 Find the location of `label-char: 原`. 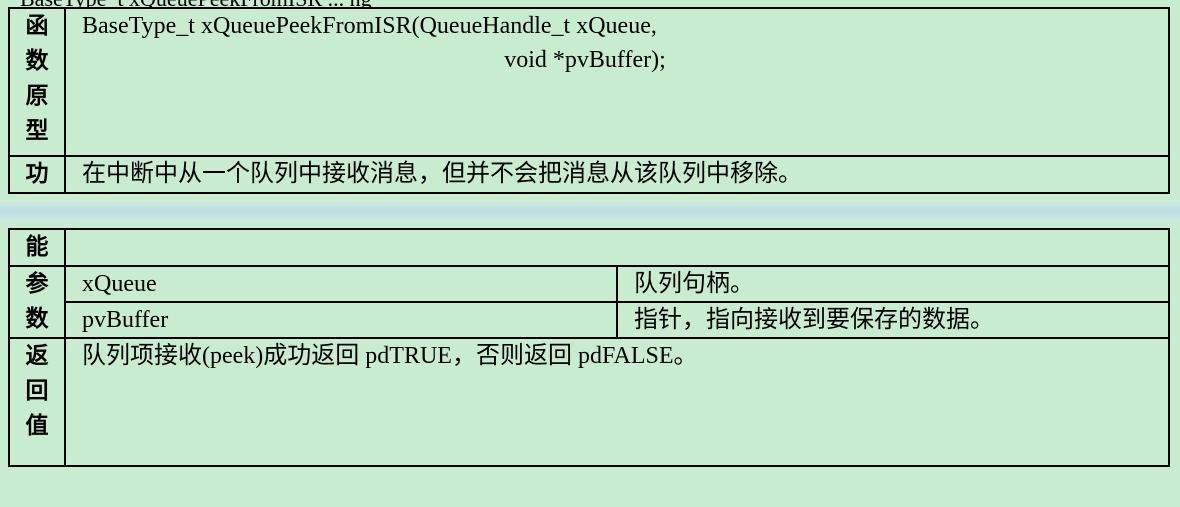

label-char: 原 is located at coordinates (37, 96).